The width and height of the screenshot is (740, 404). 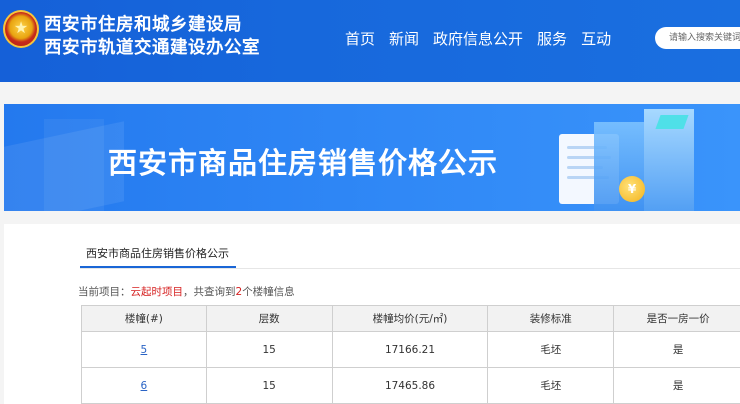 I want to click on table-row: 6 15 17465.86 毛坯 是, so click(x=410, y=385).